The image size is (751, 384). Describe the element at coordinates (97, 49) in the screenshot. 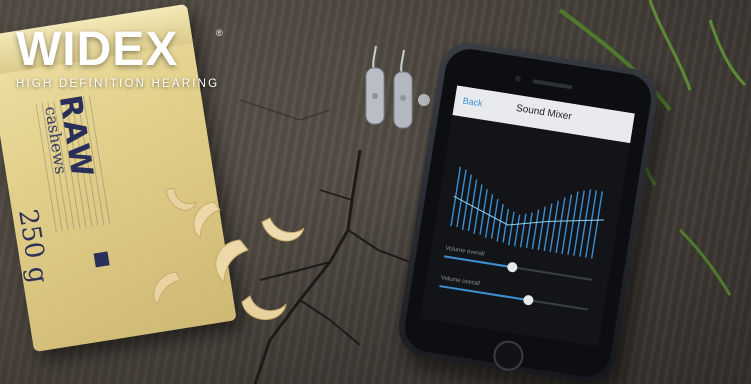

I see `logo-wordmark: WIDEX` at that location.